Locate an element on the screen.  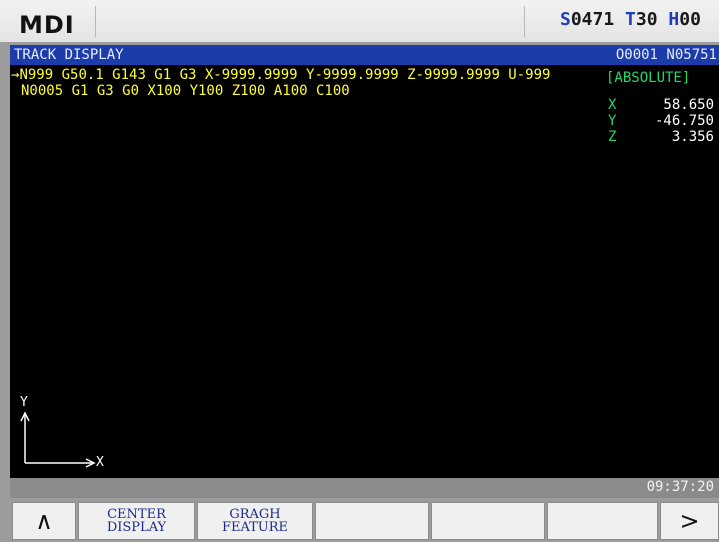
chevron-up-icon: ∧ is located at coordinates (44, 520).